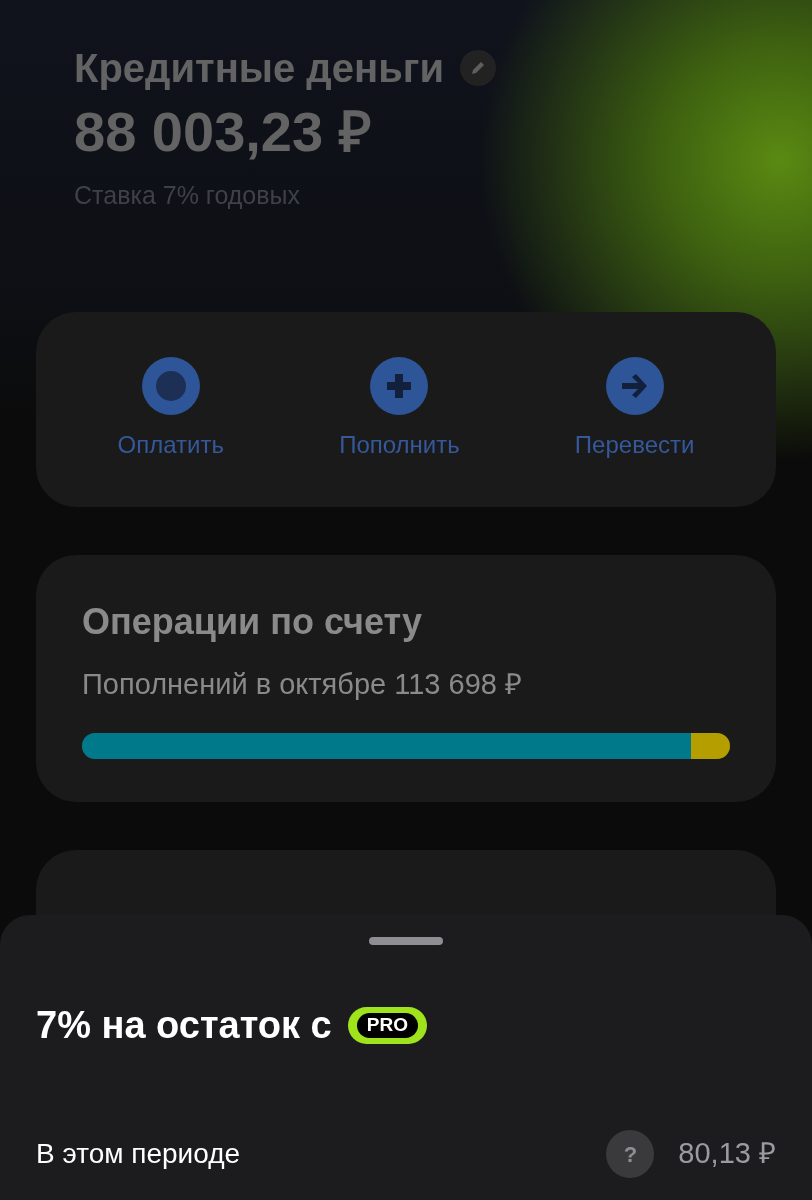 This screenshot has height=1200, width=812. Describe the element at coordinates (399, 385) in the screenshot. I see `plus-icon` at that location.